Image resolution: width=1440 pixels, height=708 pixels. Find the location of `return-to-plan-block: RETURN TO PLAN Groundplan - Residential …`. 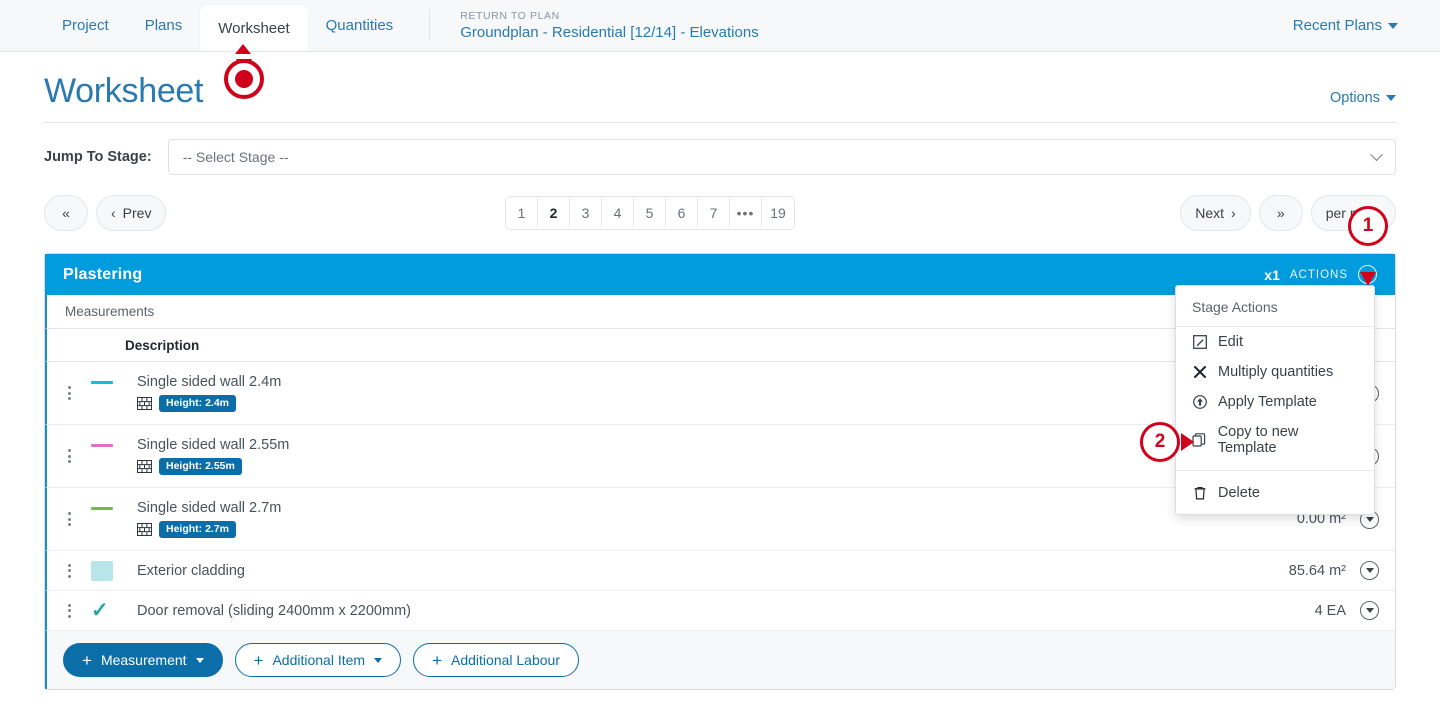

return-to-plan-block: RETURN TO PLAN Groundplan - Residential … is located at coordinates (609, 25).